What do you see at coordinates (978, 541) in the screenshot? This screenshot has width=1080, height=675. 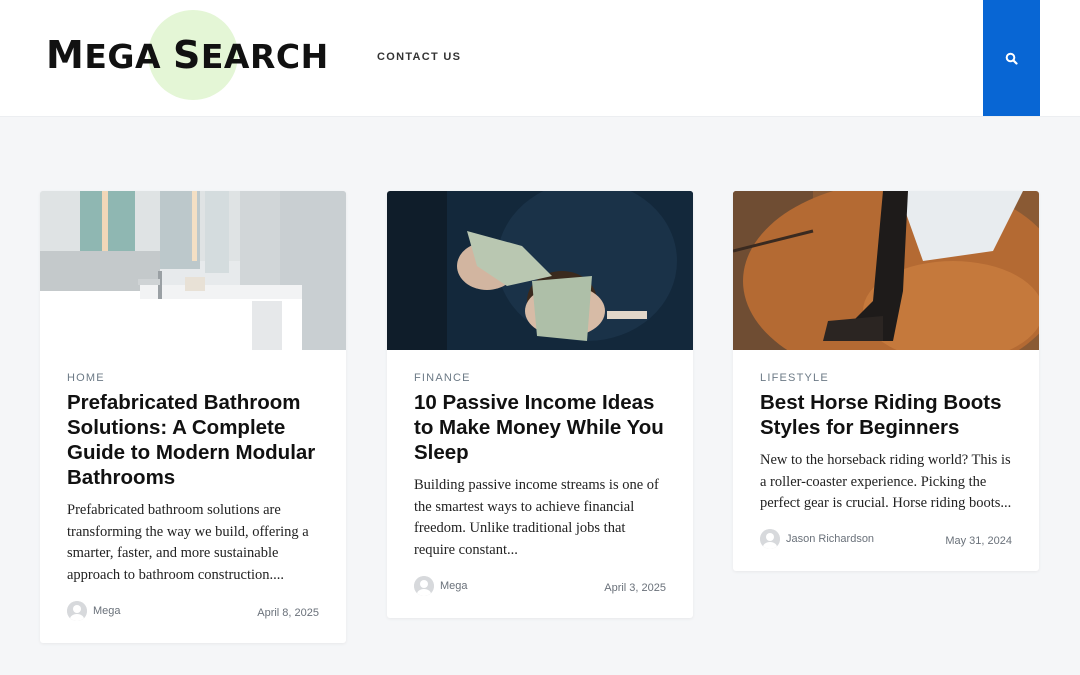 I see `post-date: May 31, 2024` at bounding box center [978, 541].